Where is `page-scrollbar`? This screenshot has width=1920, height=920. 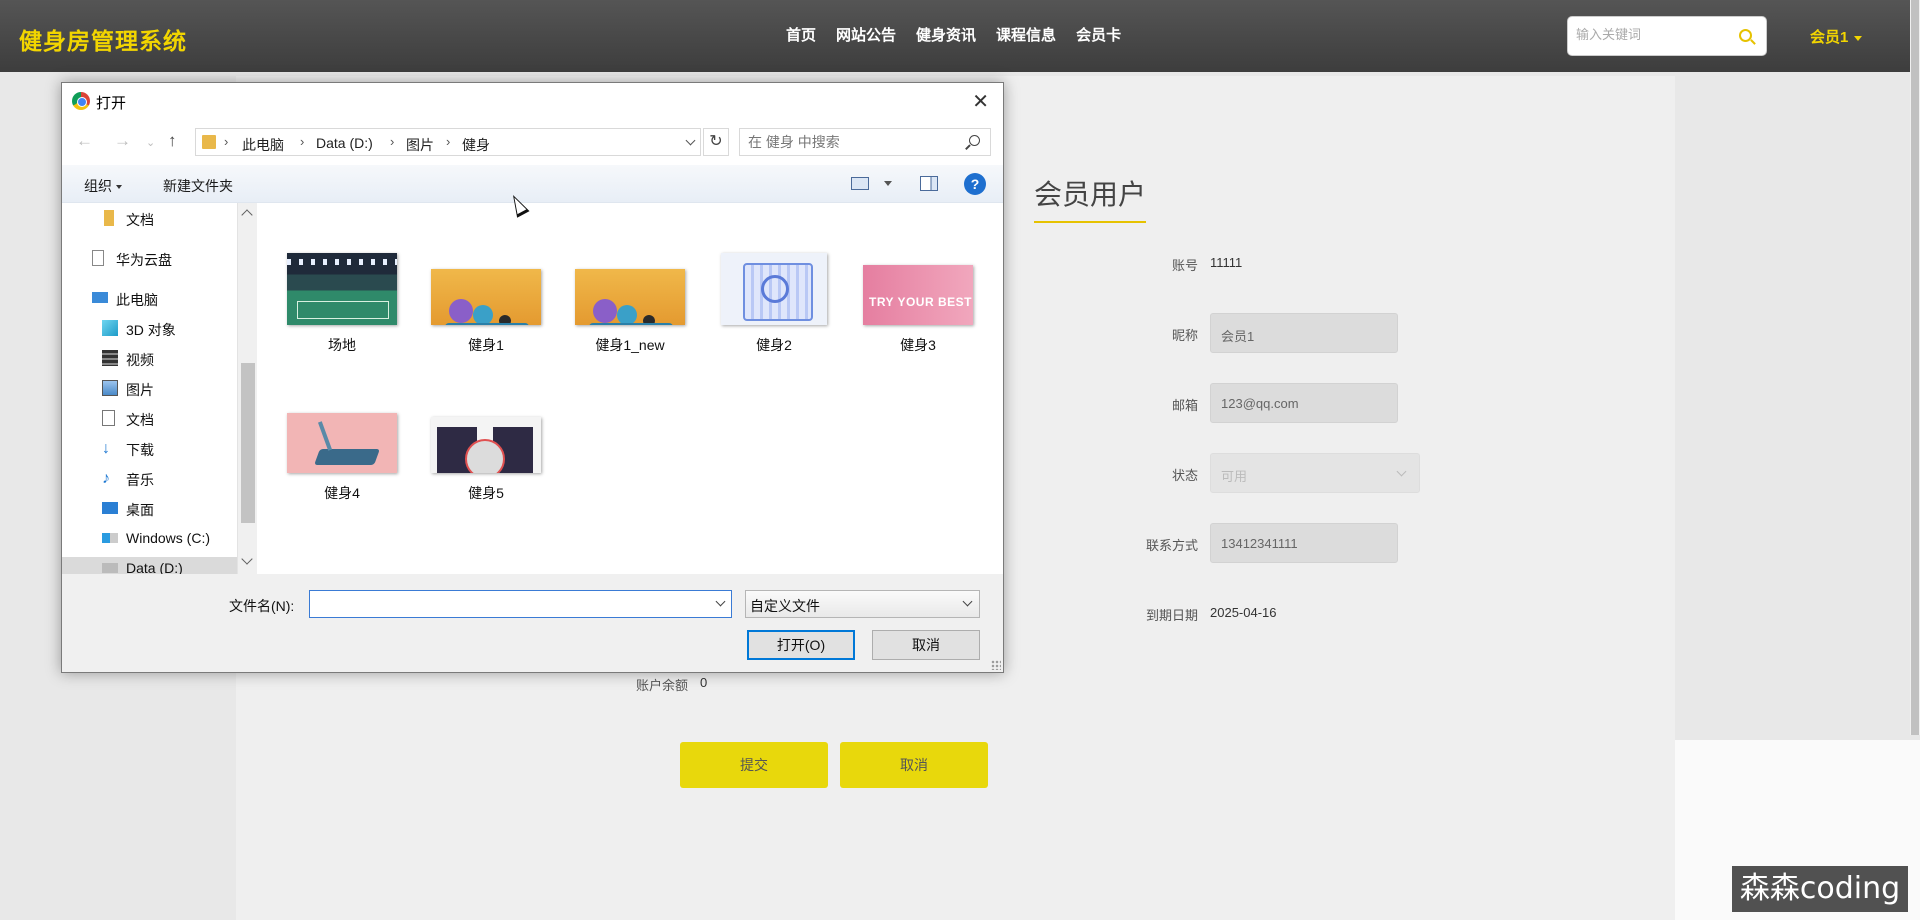
page-scrollbar is located at coordinates (1915, 367).